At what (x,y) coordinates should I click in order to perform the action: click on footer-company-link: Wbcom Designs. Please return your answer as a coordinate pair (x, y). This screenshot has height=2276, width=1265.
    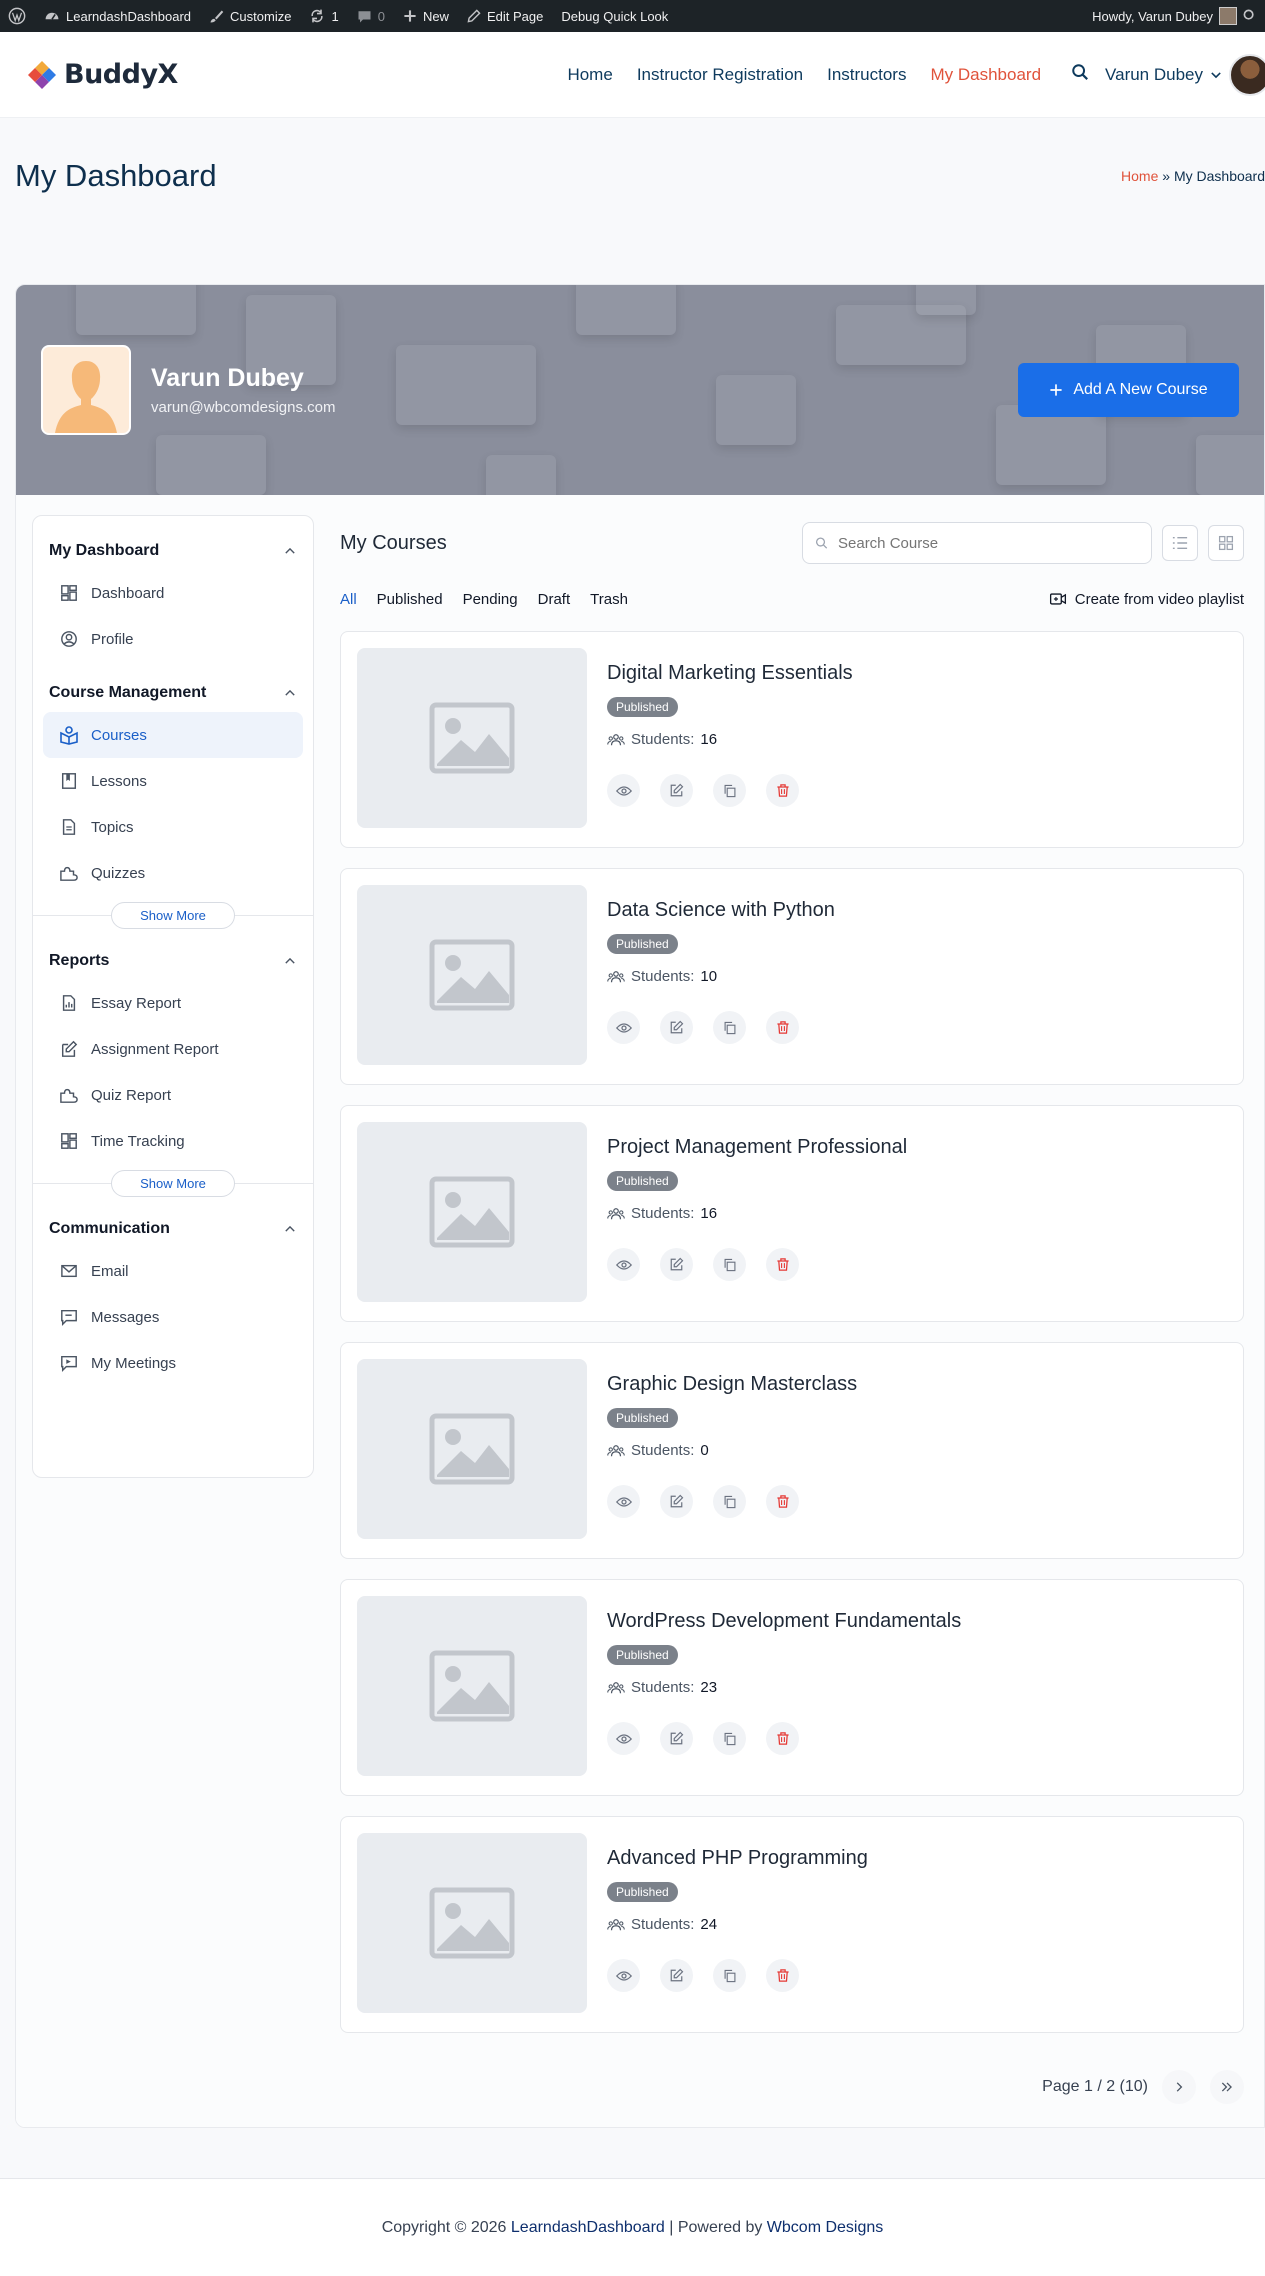
    Looking at the image, I should click on (825, 2228).